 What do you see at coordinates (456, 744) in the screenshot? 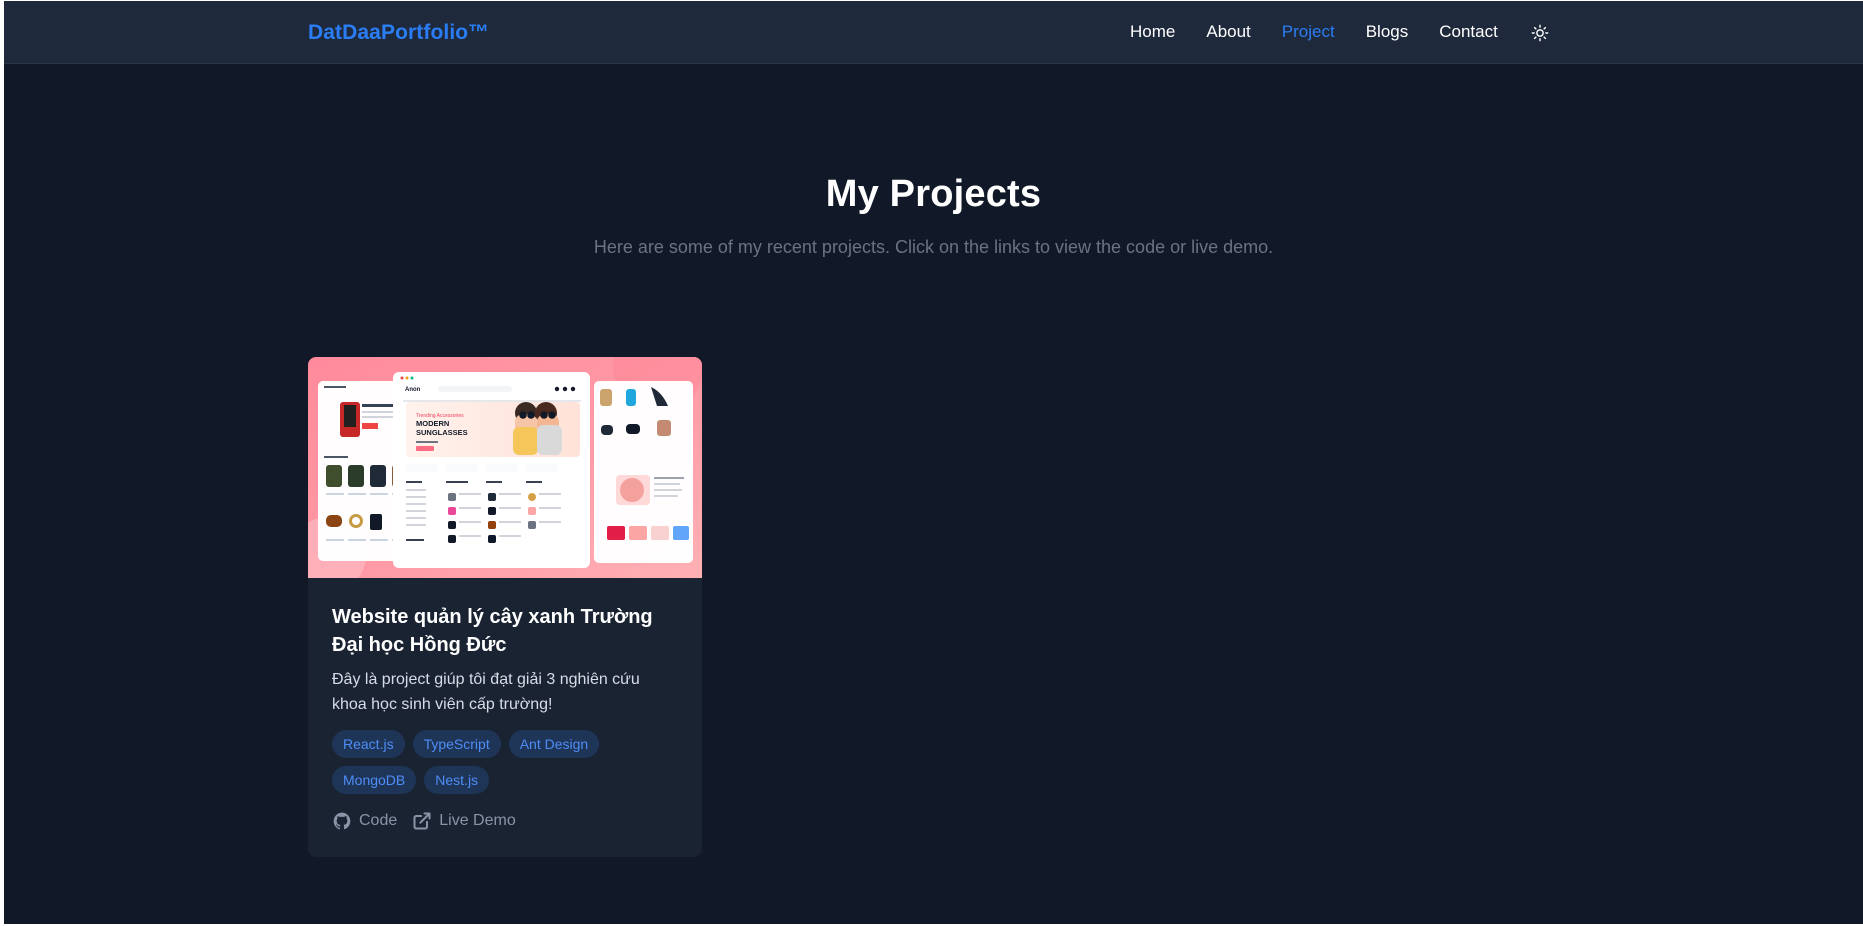
I see `tag-typescript: TypeScript` at bounding box center [456, 744].